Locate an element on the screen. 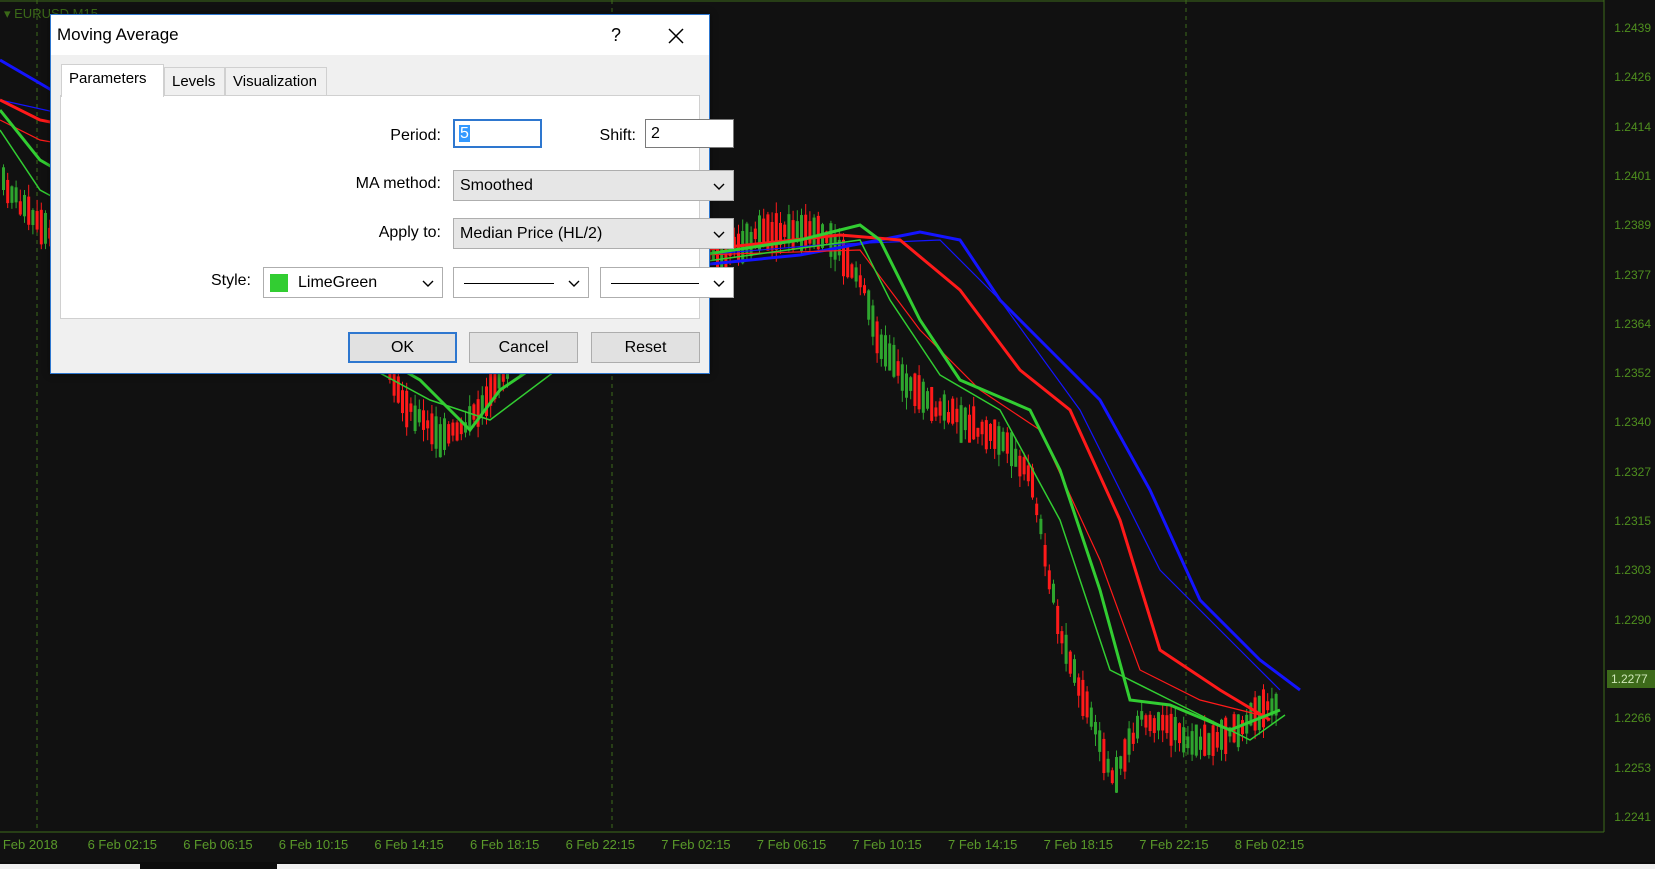 This screenshot has width=1655, height=869. time-tick-label: 7 Feb 10:15 is located at coordinates (887, 844).